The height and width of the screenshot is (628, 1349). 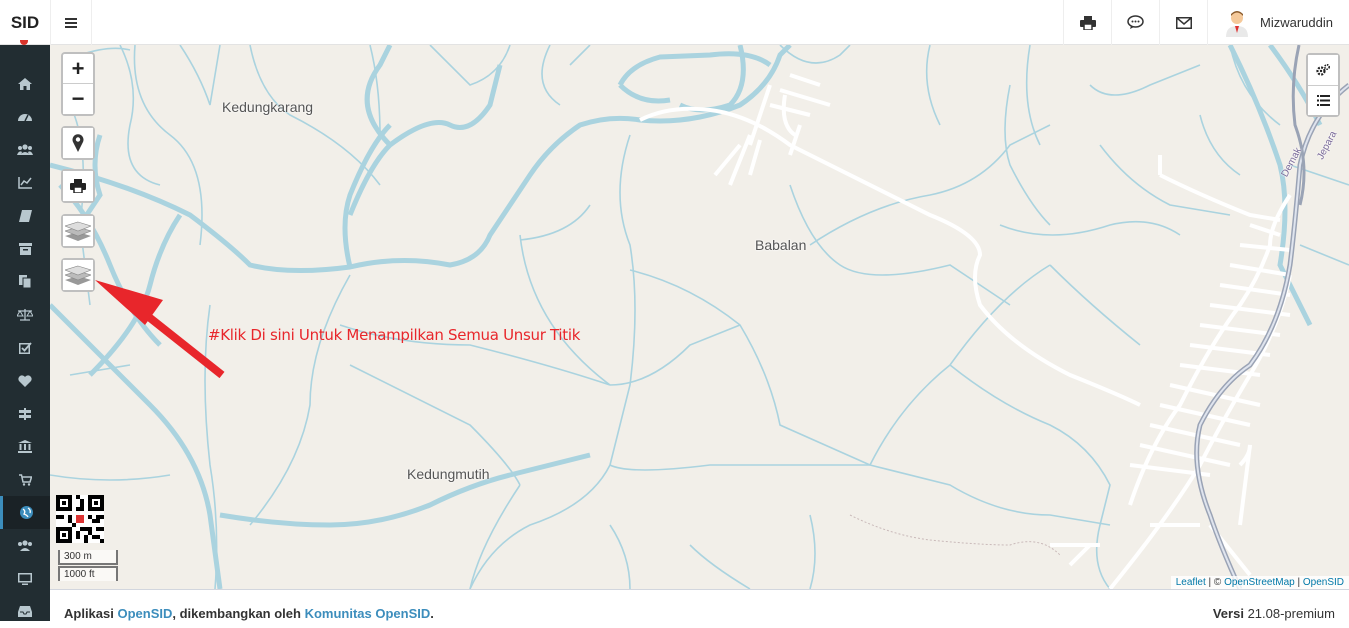 I want to click on checkbox-icon, so click(x=25, y=347).